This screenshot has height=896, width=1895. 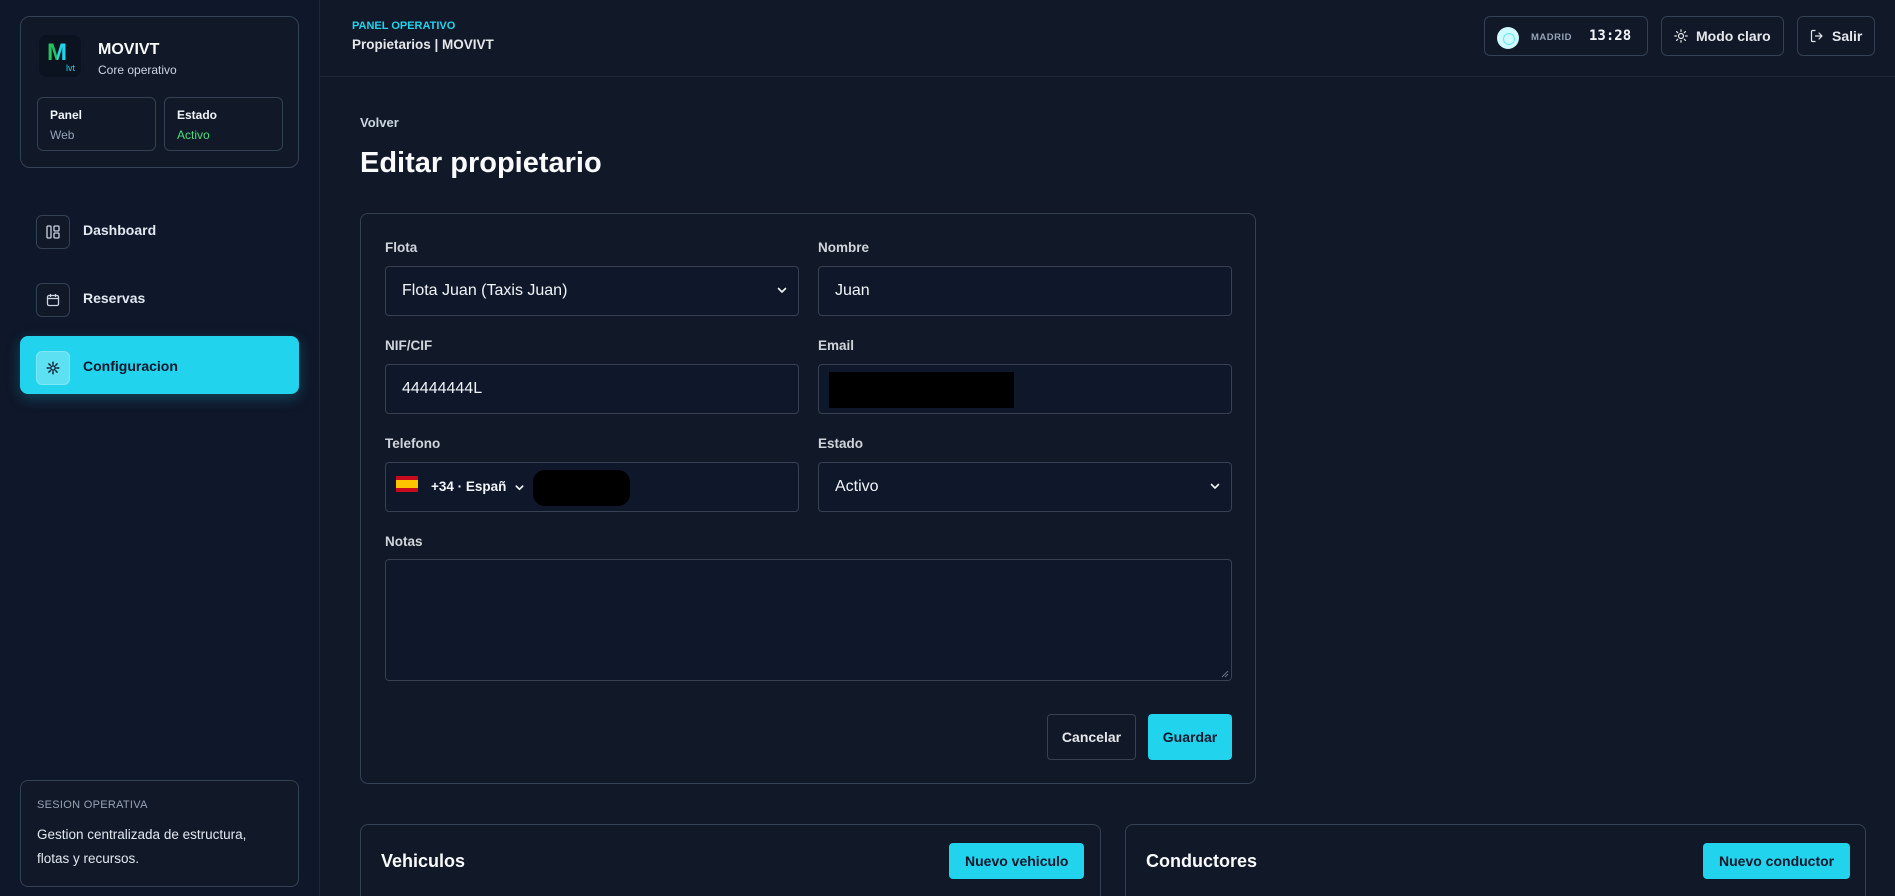 What do you see at coordinates (137, 70) in the screenshot?
I see `brand-subtitle: Core operativo` at bounding box center [137, 70].